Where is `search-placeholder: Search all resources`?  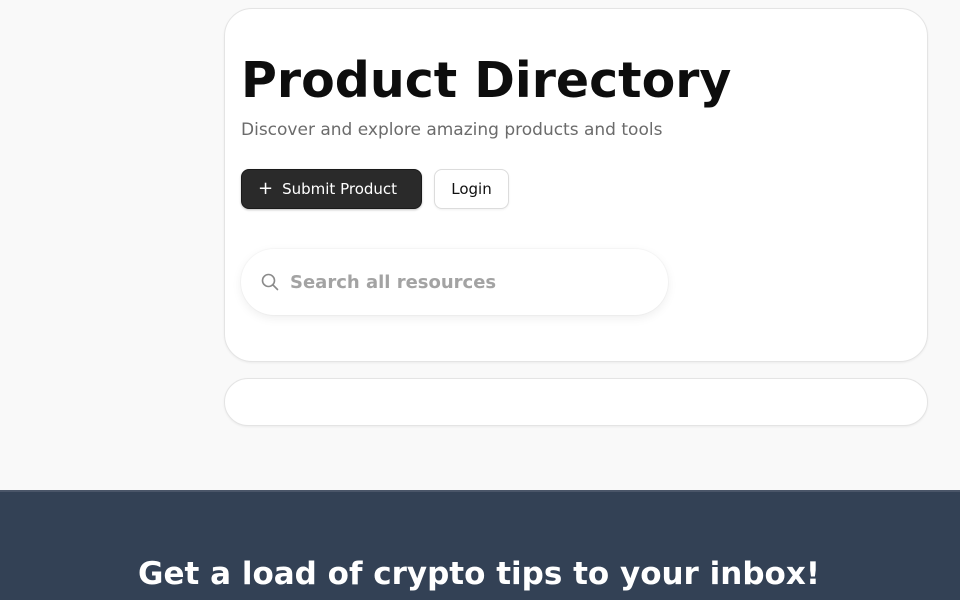
search-placeholder: Search all resources is located at coordinates (393, 282).